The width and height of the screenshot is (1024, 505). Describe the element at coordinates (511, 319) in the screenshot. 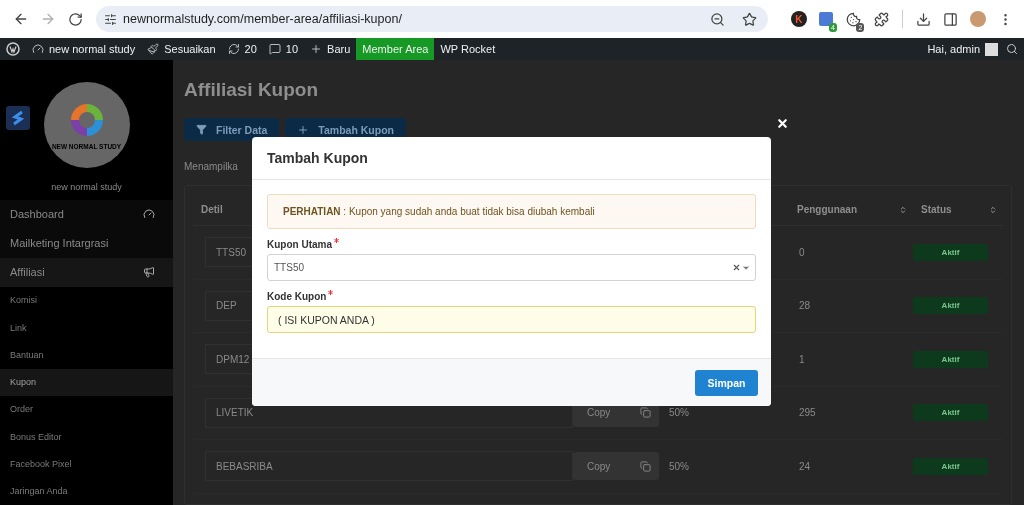

I see `input-field: ( ISI KUPON ANDA )` at that location.